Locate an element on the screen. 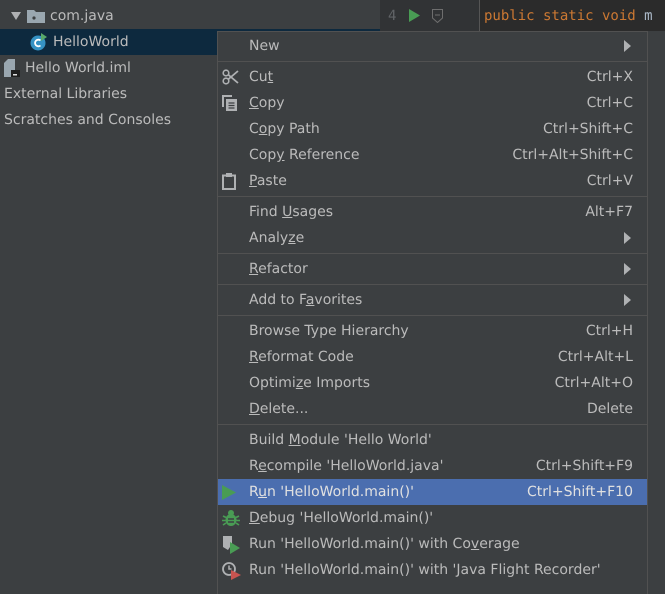  menu-item-label: New is located at coordinates (265, 46).